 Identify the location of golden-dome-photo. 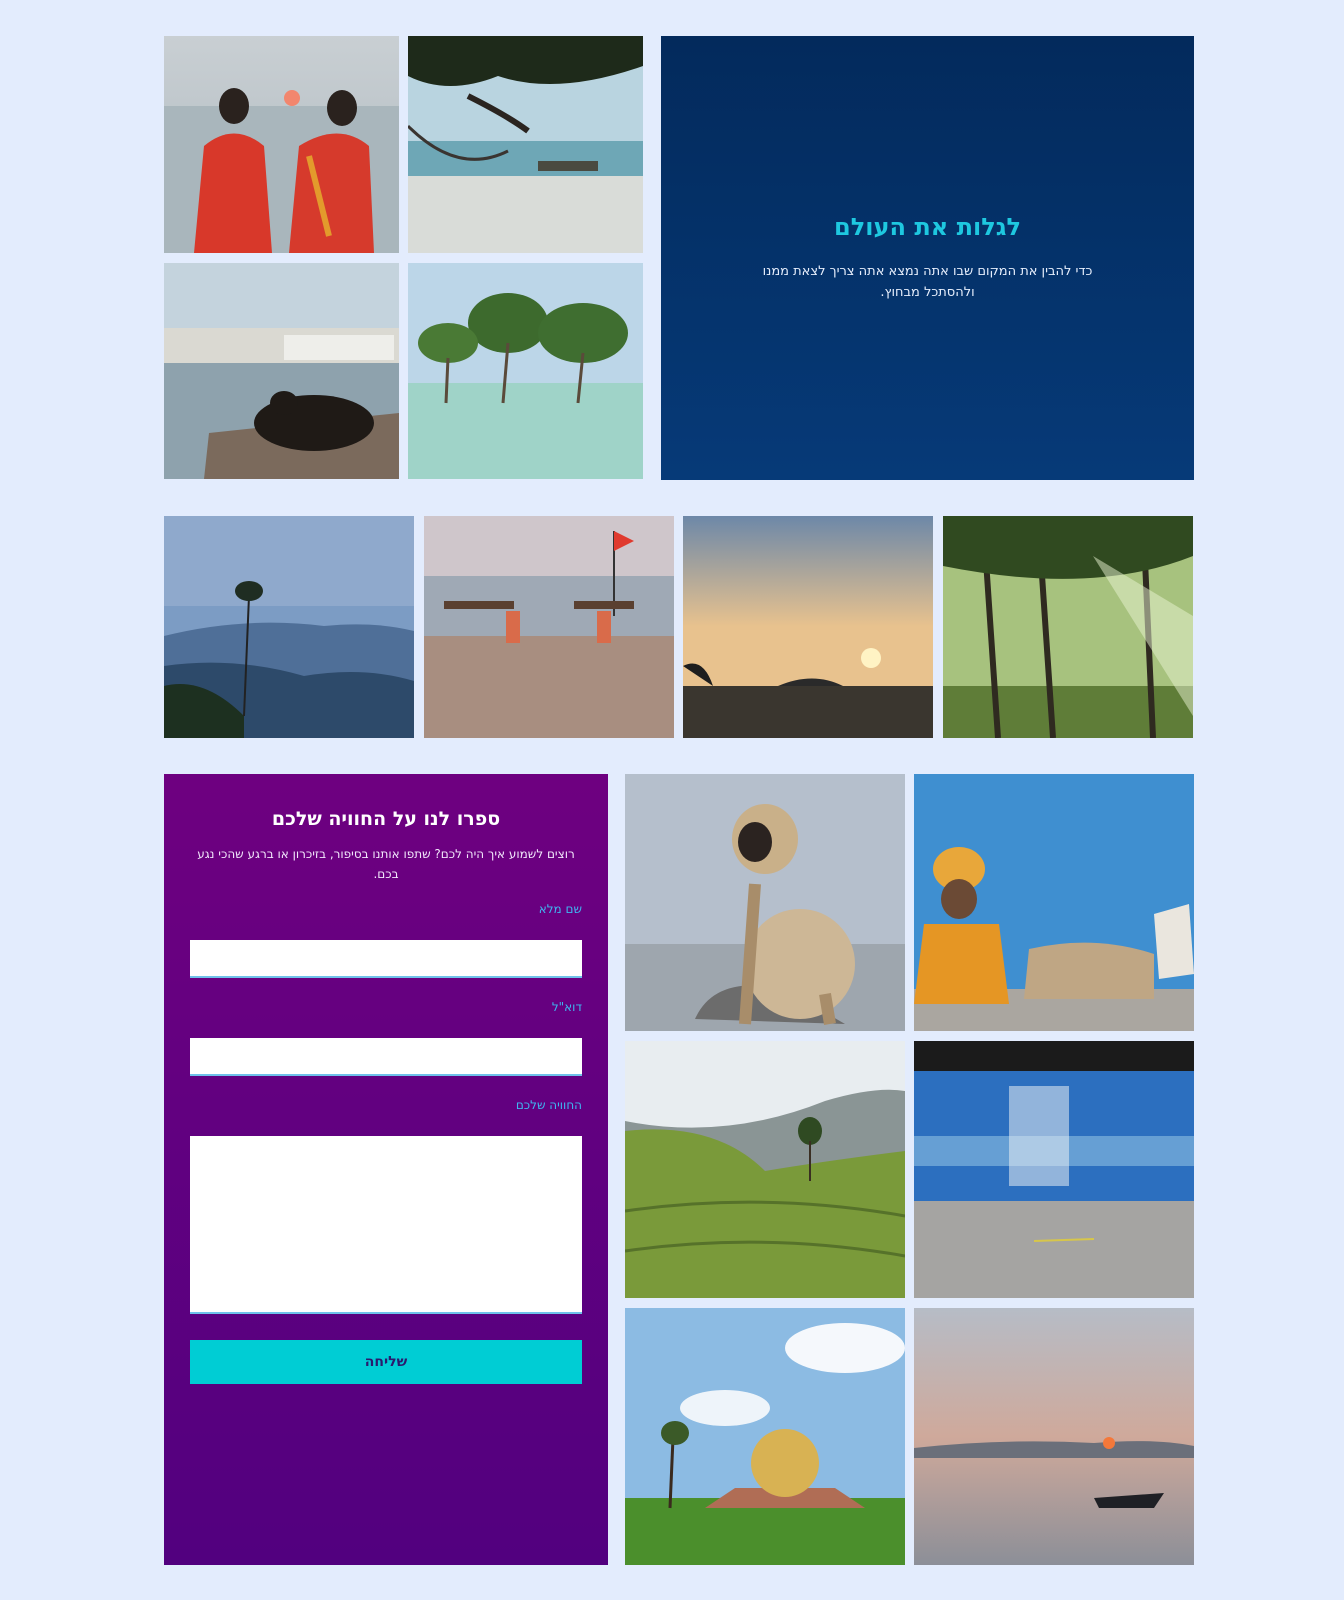
(765, 1436).